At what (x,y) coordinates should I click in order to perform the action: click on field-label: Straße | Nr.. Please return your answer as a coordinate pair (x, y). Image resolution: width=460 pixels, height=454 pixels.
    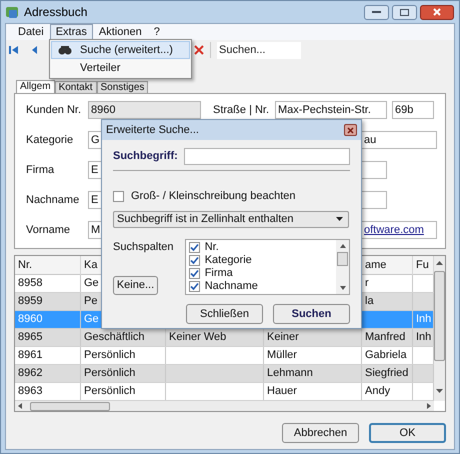
    Looking at the image, I should click on (241, 110).